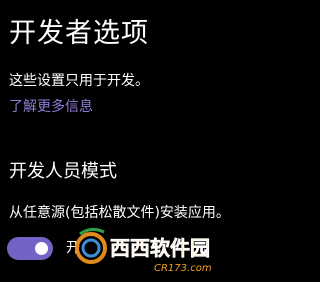 The height and width of the screenshot is (282, 320). I want to click on watermark-url-text: CR173.com, so click(183, 268).